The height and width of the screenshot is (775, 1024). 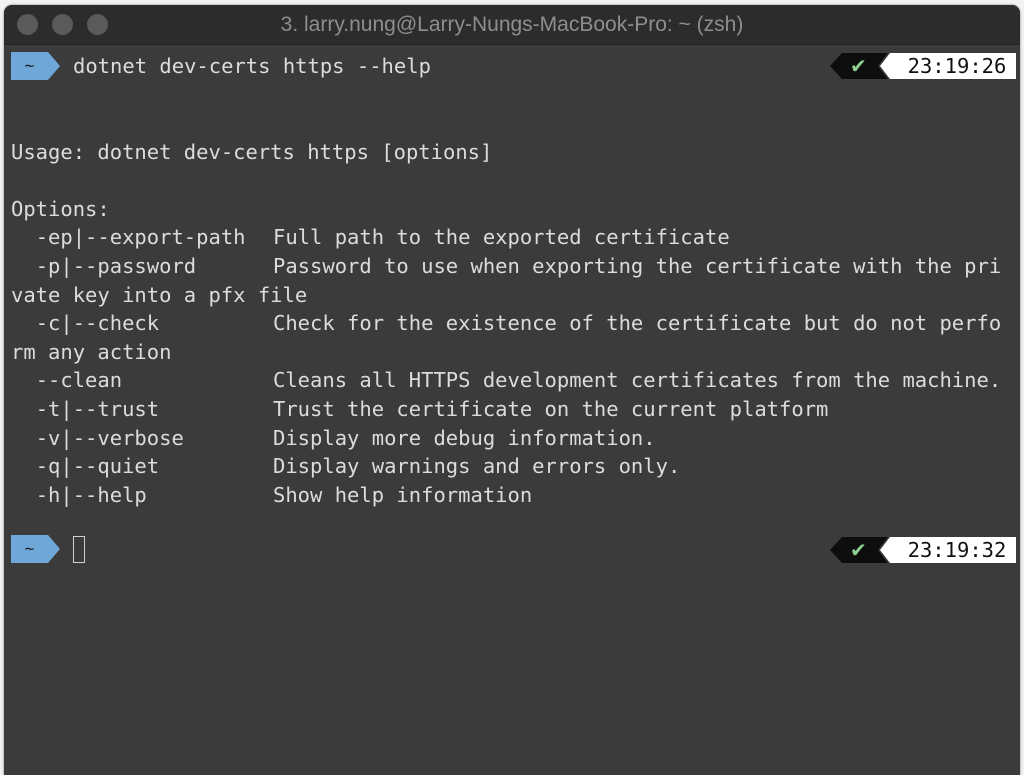 What do you see at coordinates (957, 550) in the screenshot?
I see `timestamp: 23:19:32` at bounding box center [957, 550].